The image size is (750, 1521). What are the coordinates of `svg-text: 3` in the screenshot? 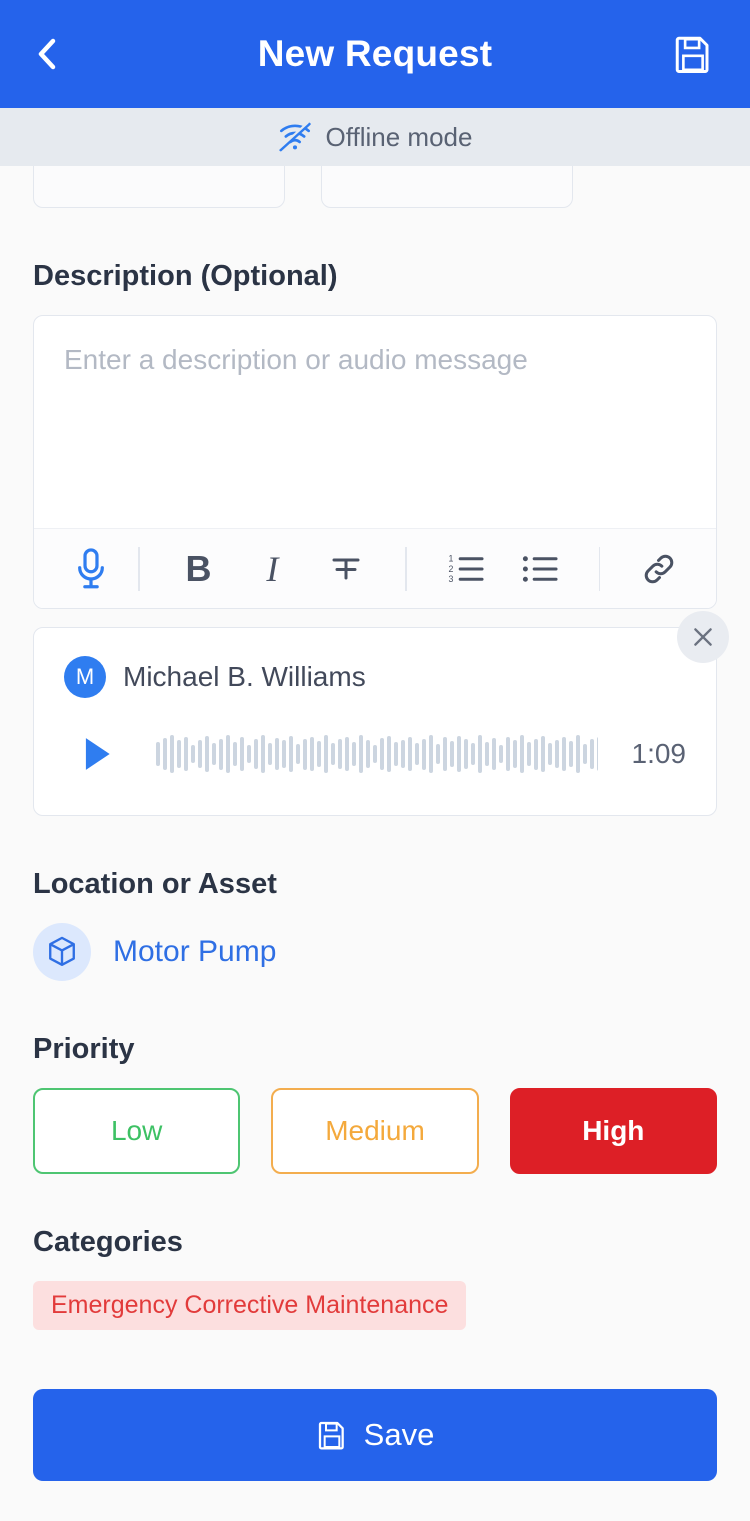 It's located at (450, 579).